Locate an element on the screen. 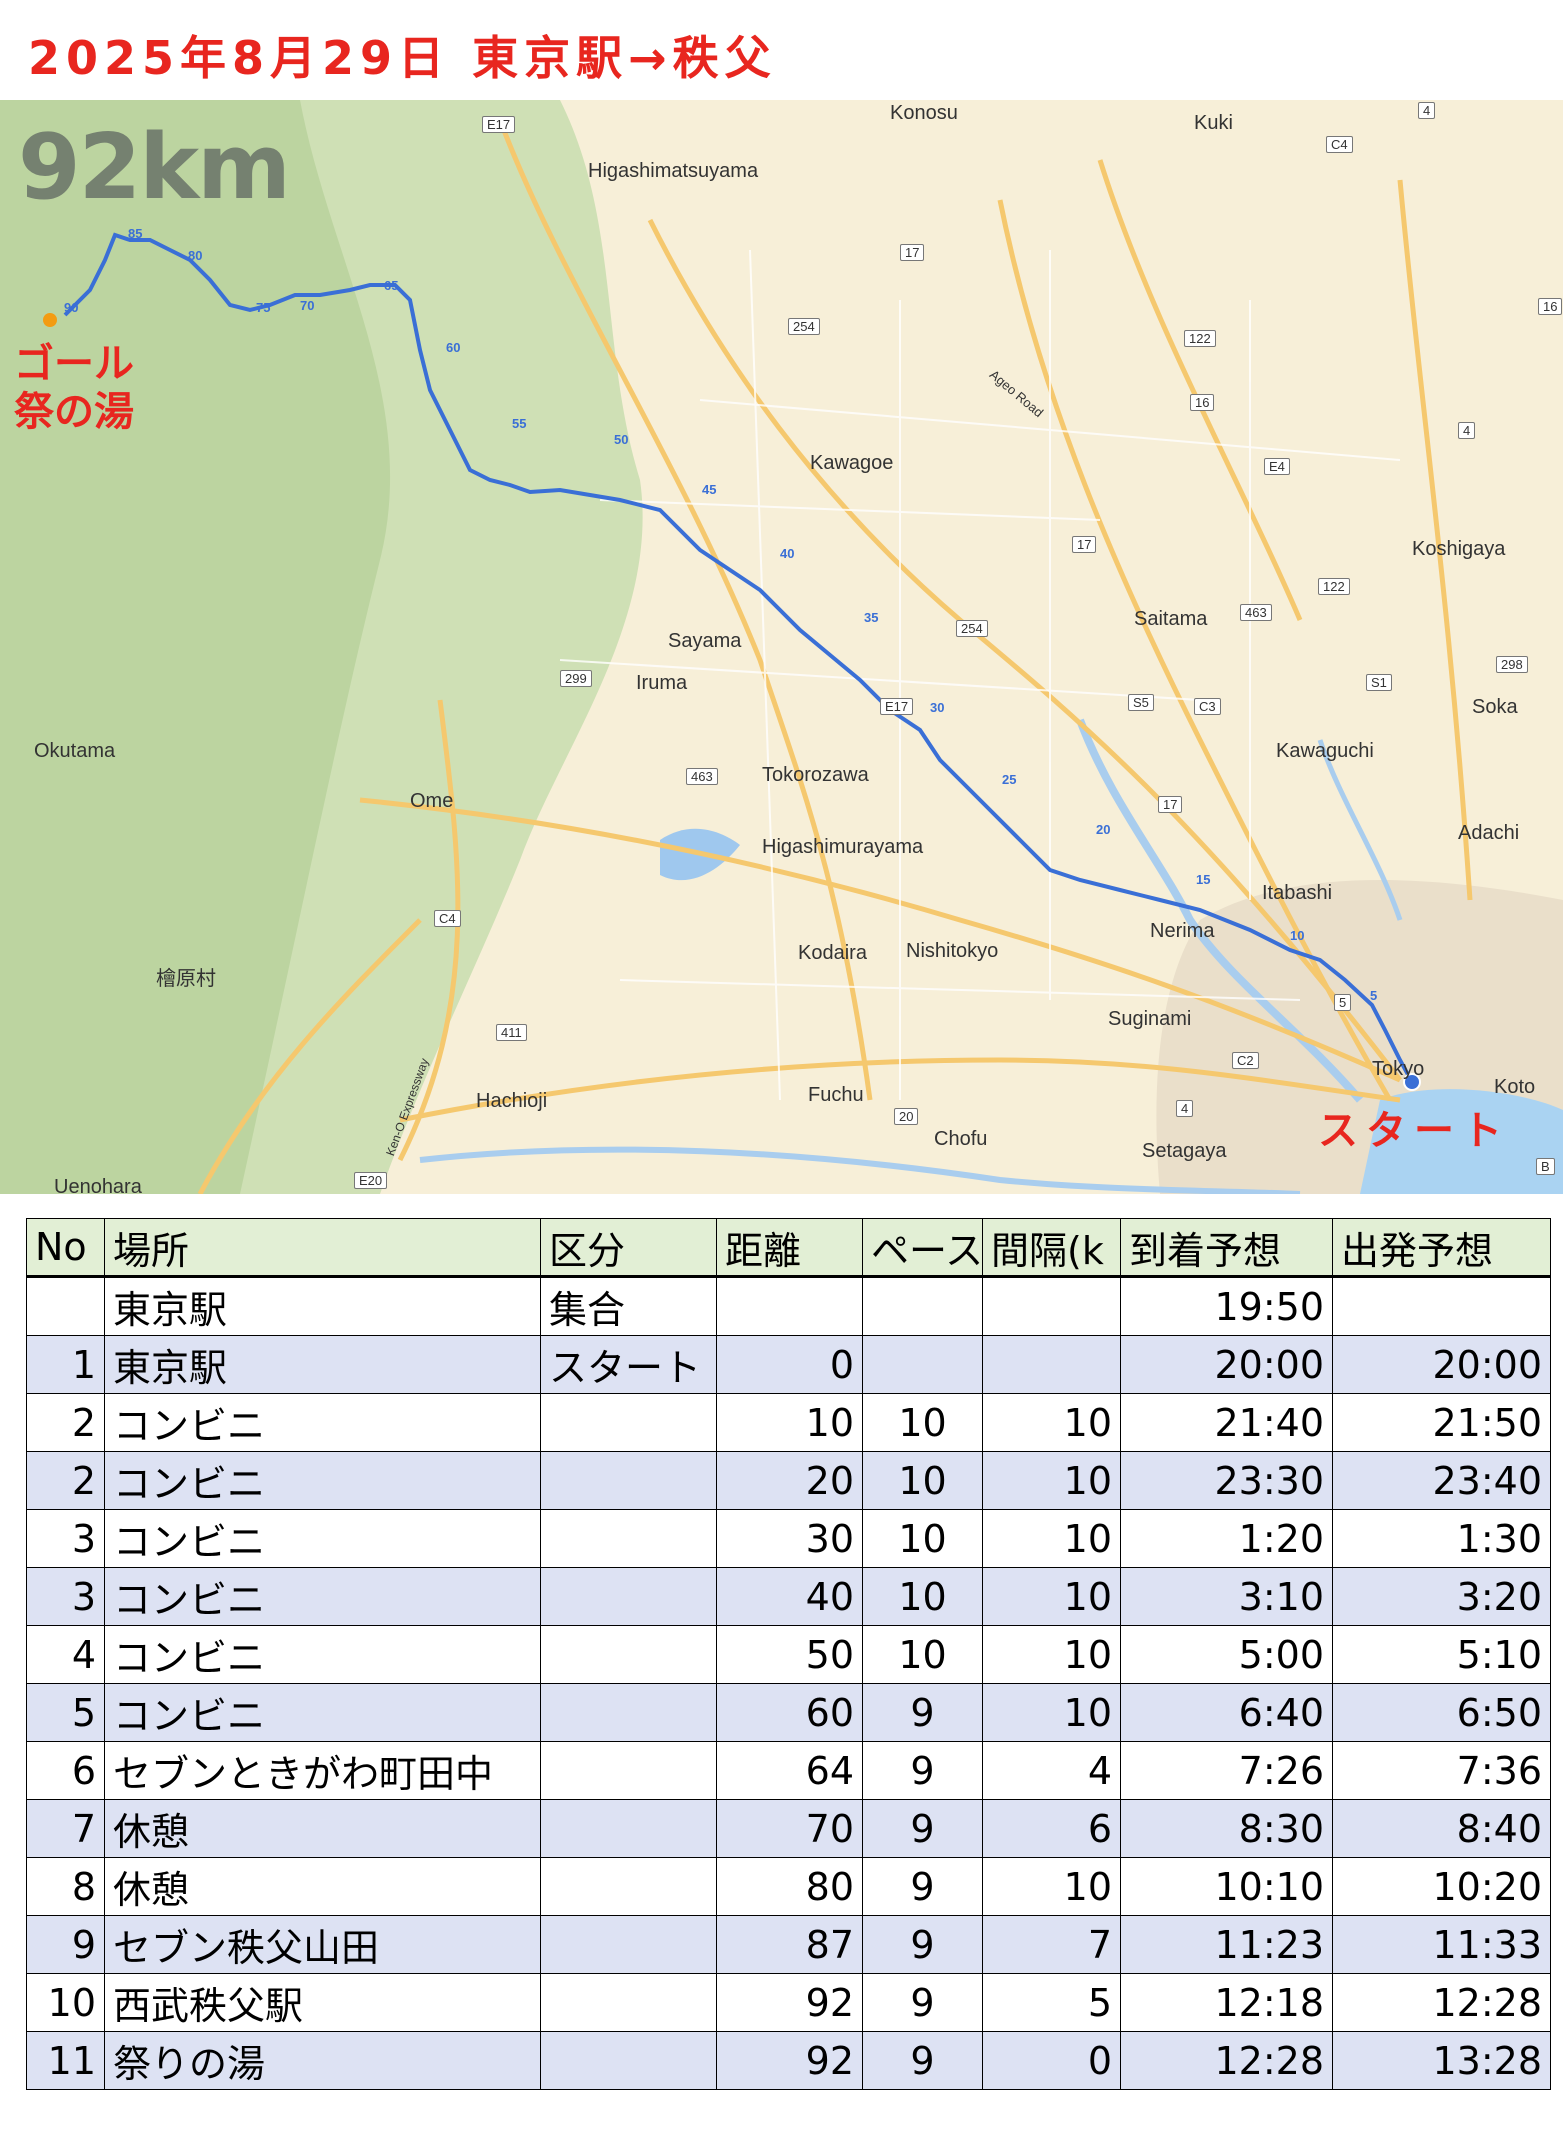 This screenshot has width=1563, height=2136. cell-interval: 7 is located at coordinates (1051, 1944).